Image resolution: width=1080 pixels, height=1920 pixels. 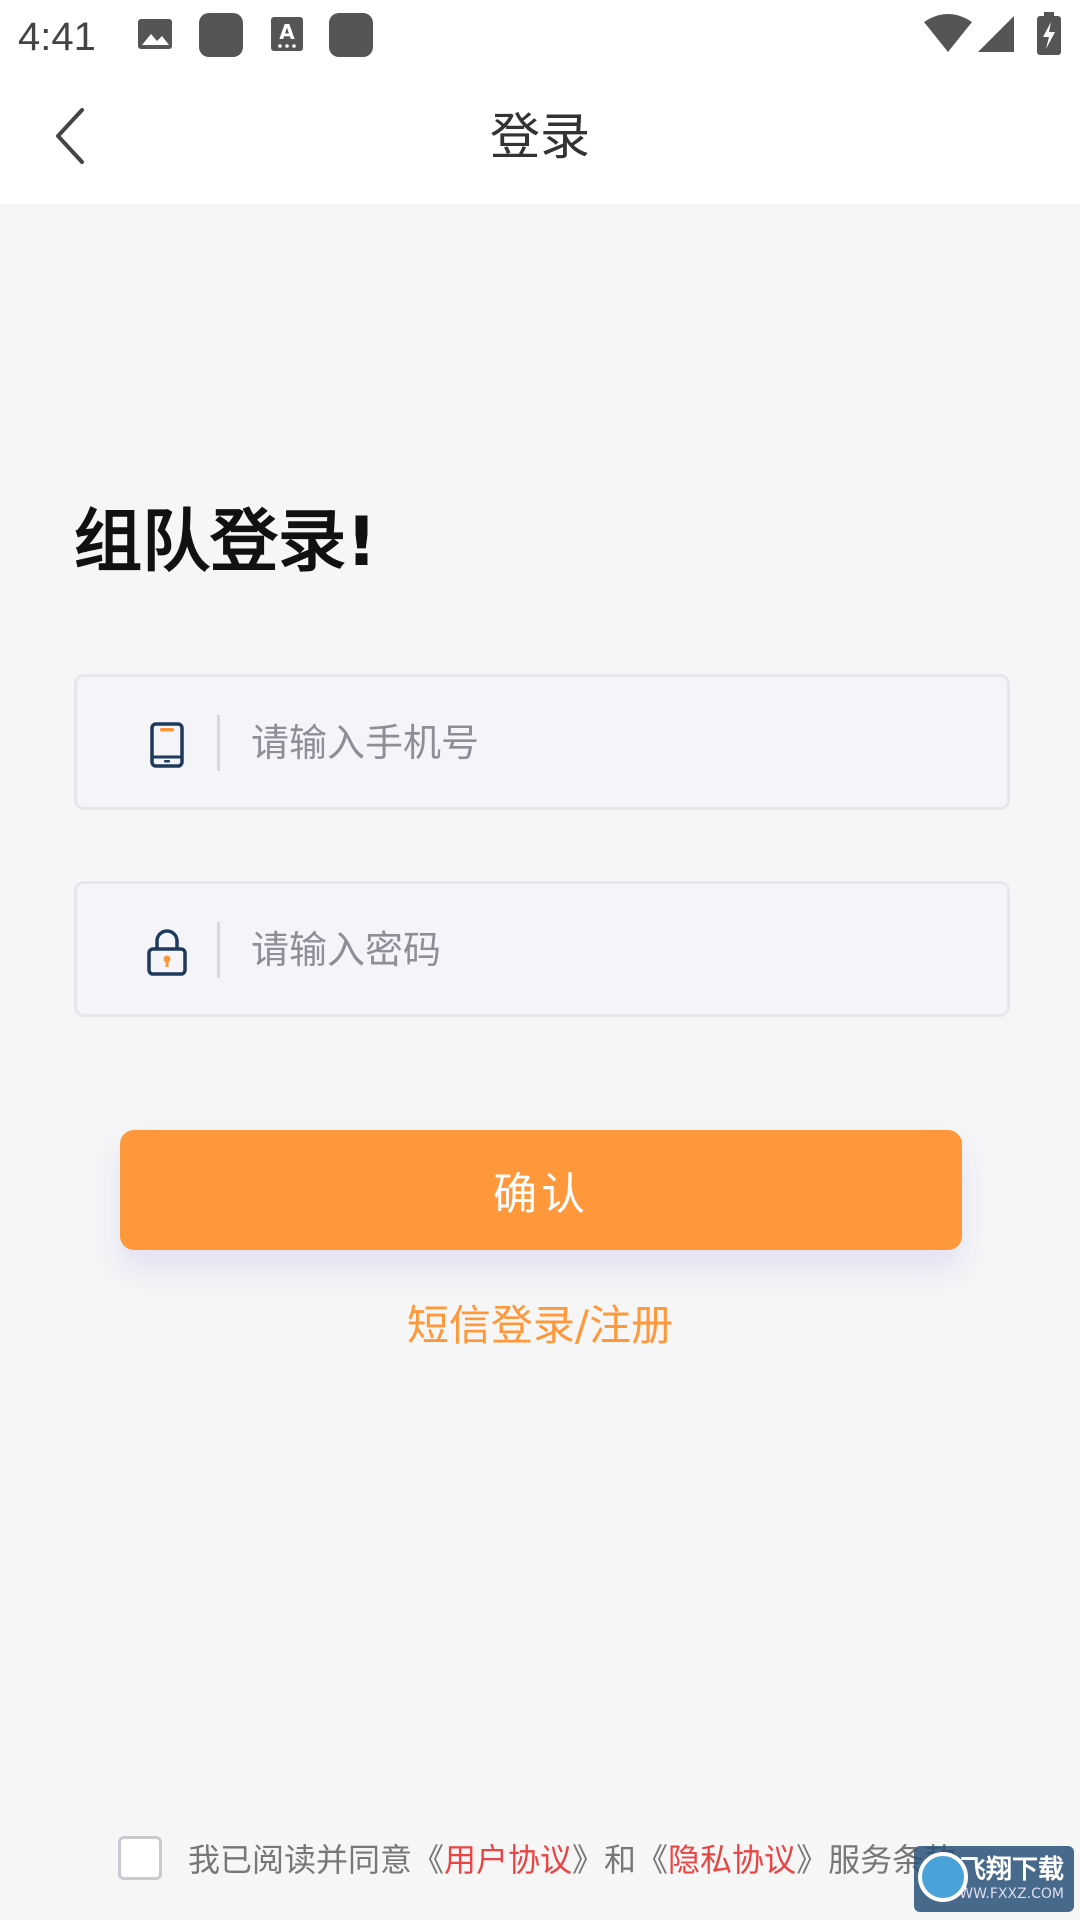 I want to click on agreement-row: 我已阅读并同意《 用户协议 》和《 隐私协议 》服务条款, so click(x=537, y=1858).